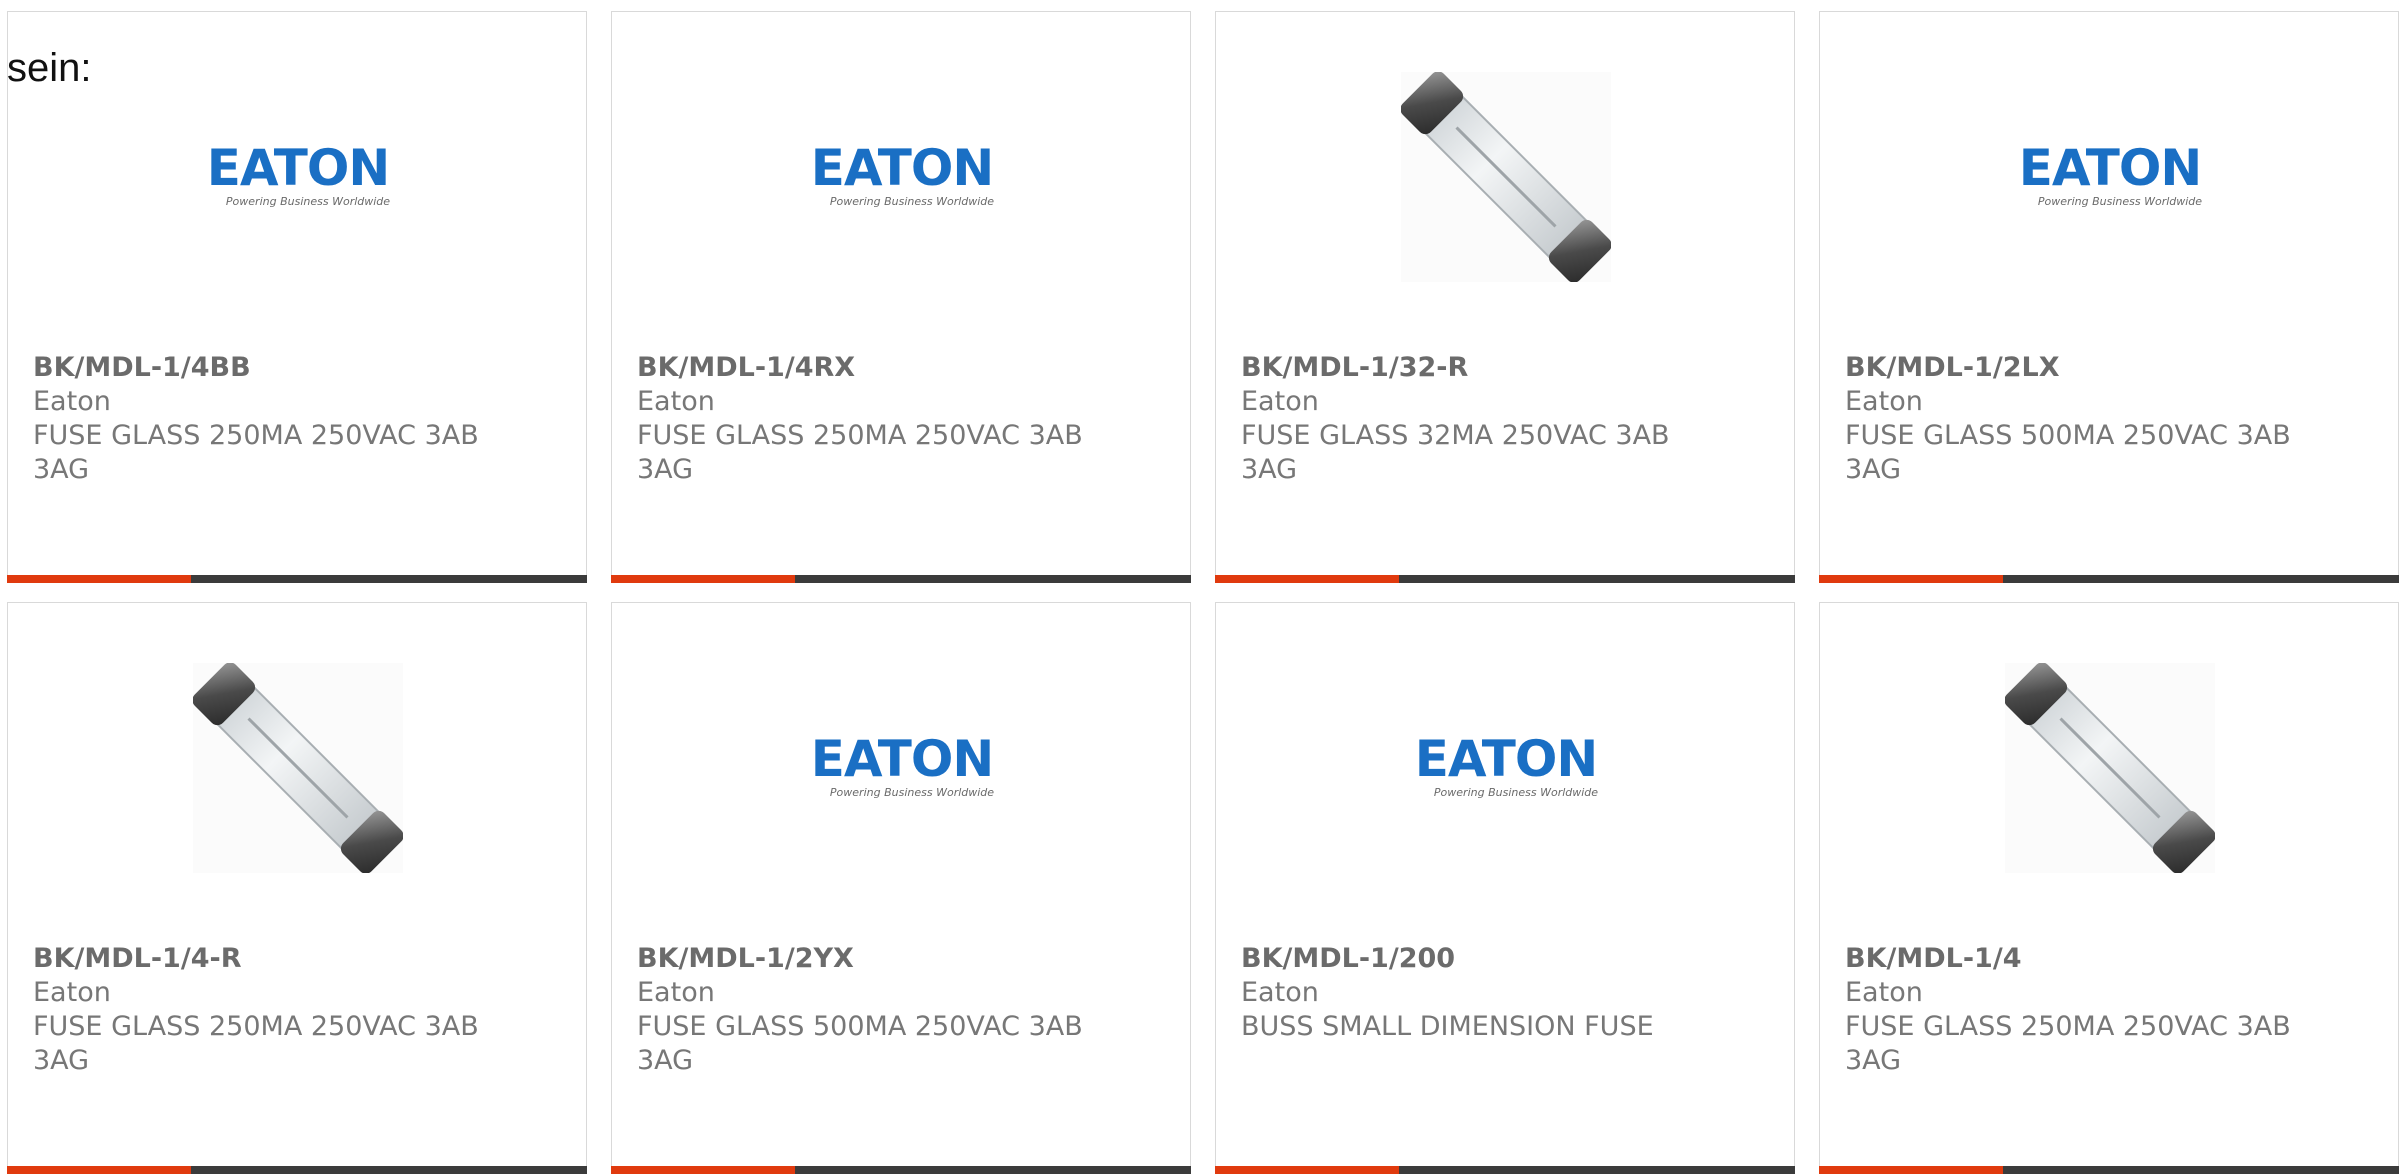 The image size is (2400, 1174). What do you see at coordinates (293, 959) in the screenshot?
I see `product-part-number: BK/MDL-1/4-R` at bounding box center [293, 959].